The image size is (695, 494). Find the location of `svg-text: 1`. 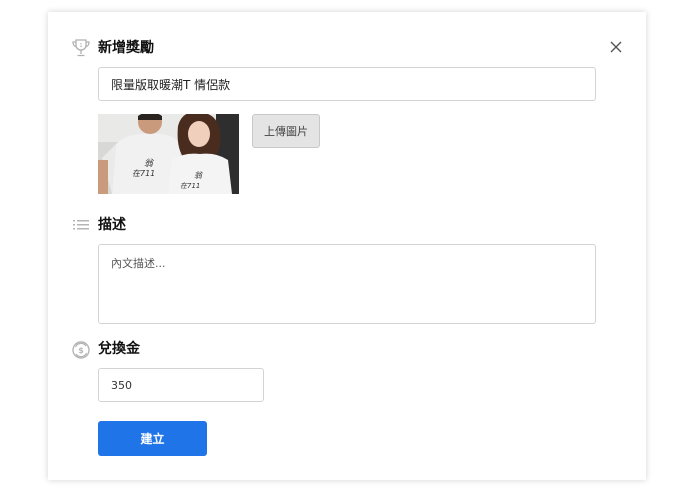

svg-text: 1 is located at coordinates (80, 46).